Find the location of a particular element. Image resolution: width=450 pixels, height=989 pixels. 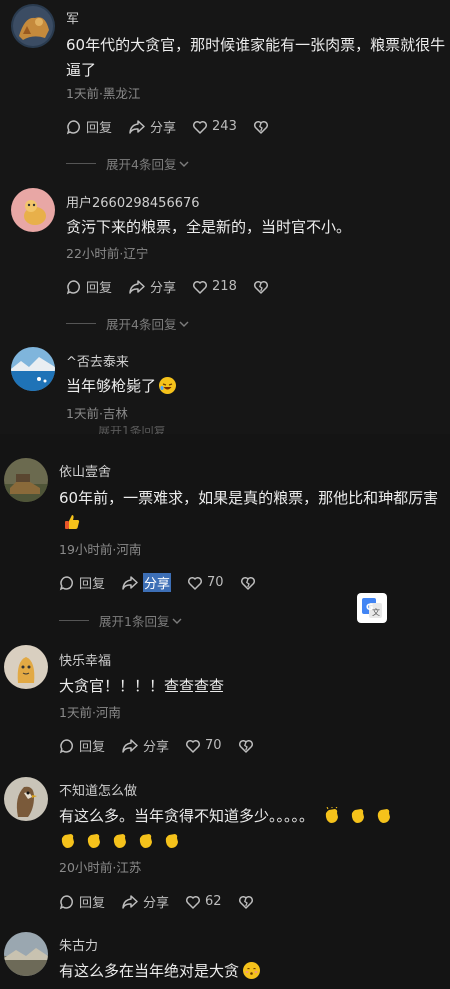

laughing-emoji-icon is located at coordinates (168, 385).